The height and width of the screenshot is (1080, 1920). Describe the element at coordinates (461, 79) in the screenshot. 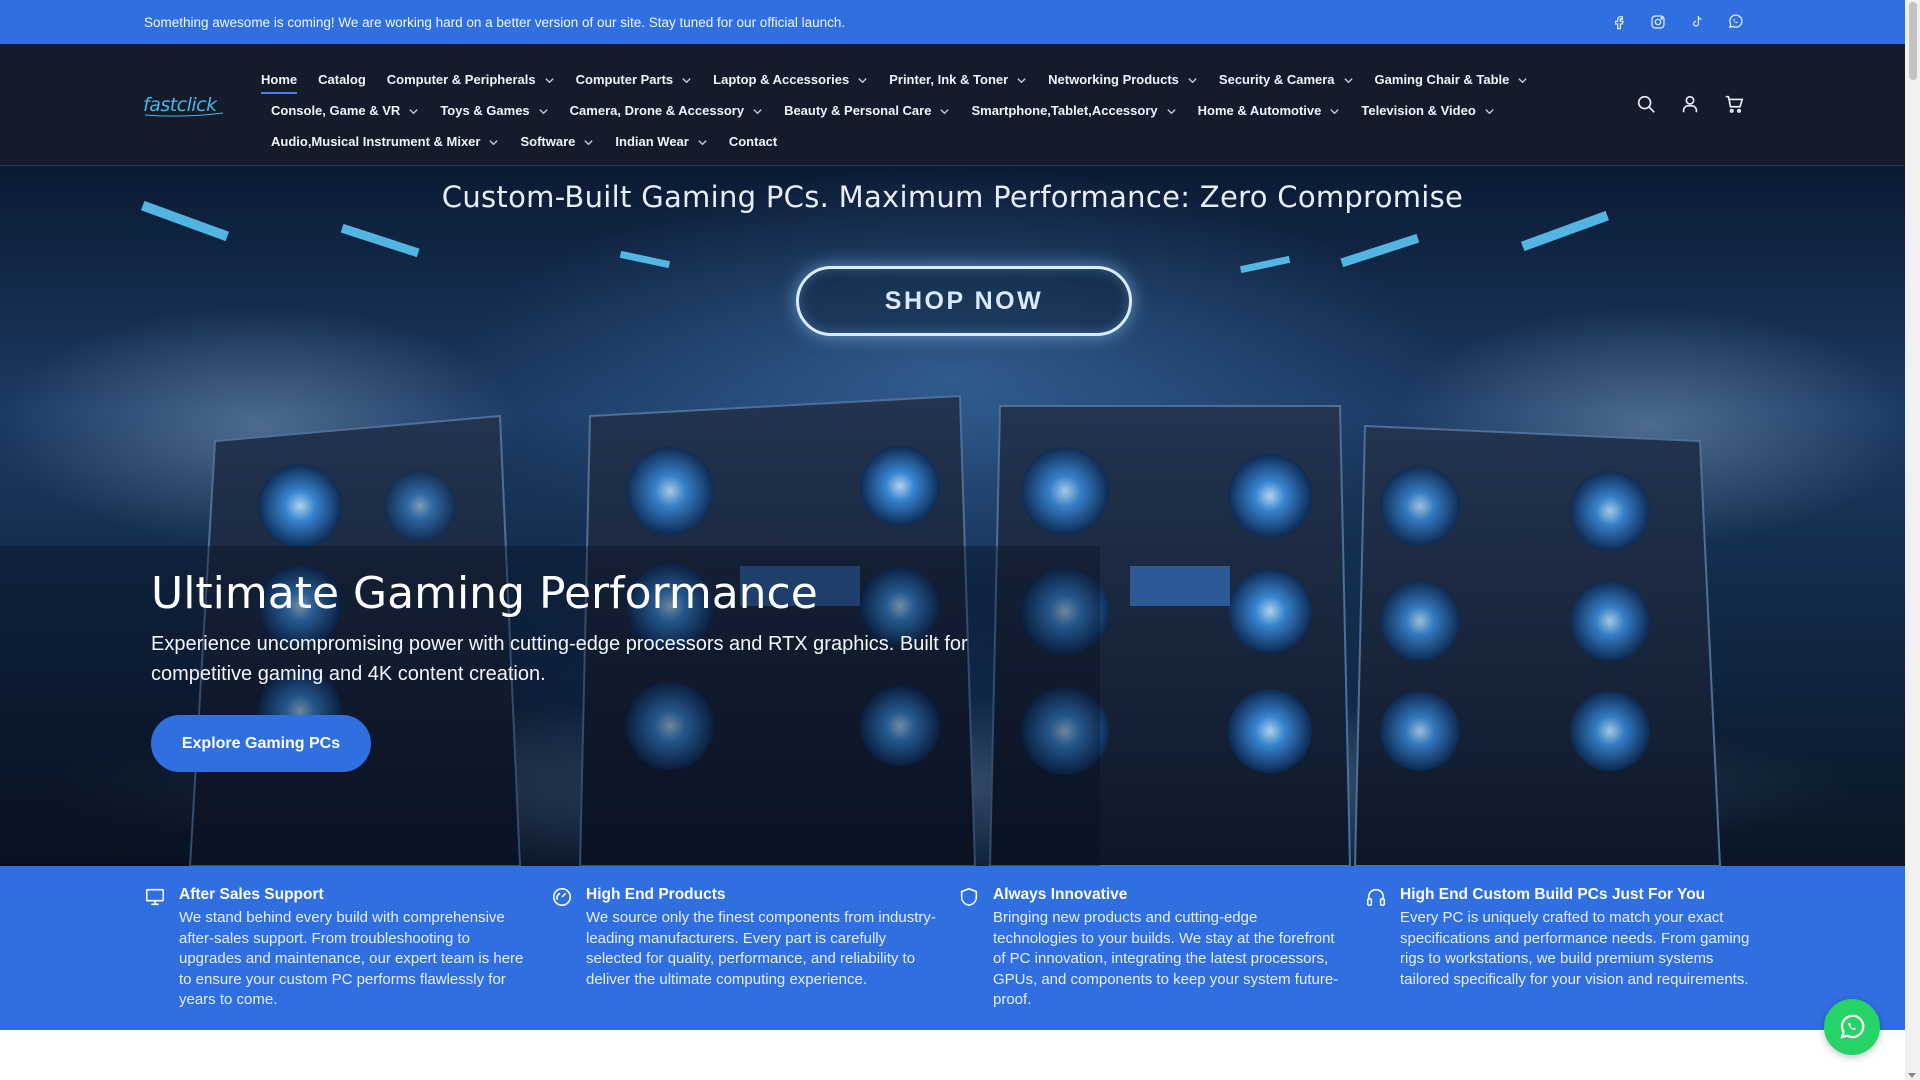

I see `nav-item-label: Computer & Peripherals` at that location.